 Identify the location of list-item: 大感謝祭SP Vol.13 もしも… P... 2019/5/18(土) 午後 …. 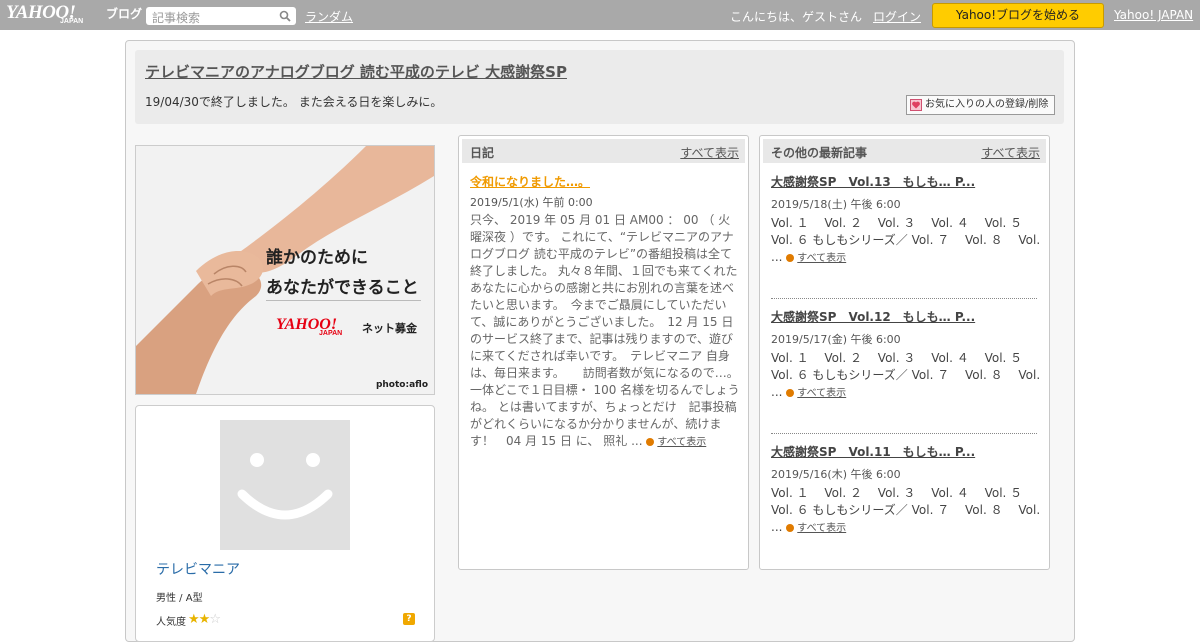
(906, 220).